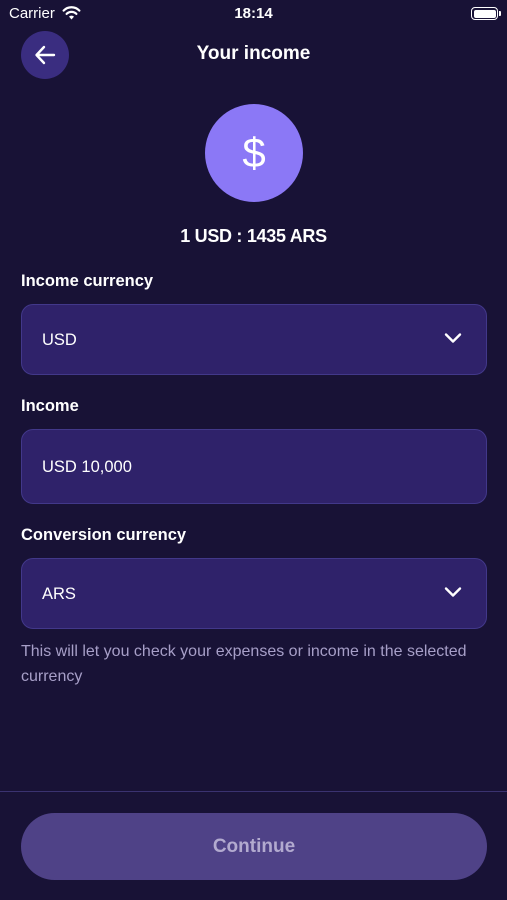 This screenshot has height=900, width=507. Describe the element at coordinates (59, 594) in the screenshot. I see `conversion-currency-value: ARS` at that location.